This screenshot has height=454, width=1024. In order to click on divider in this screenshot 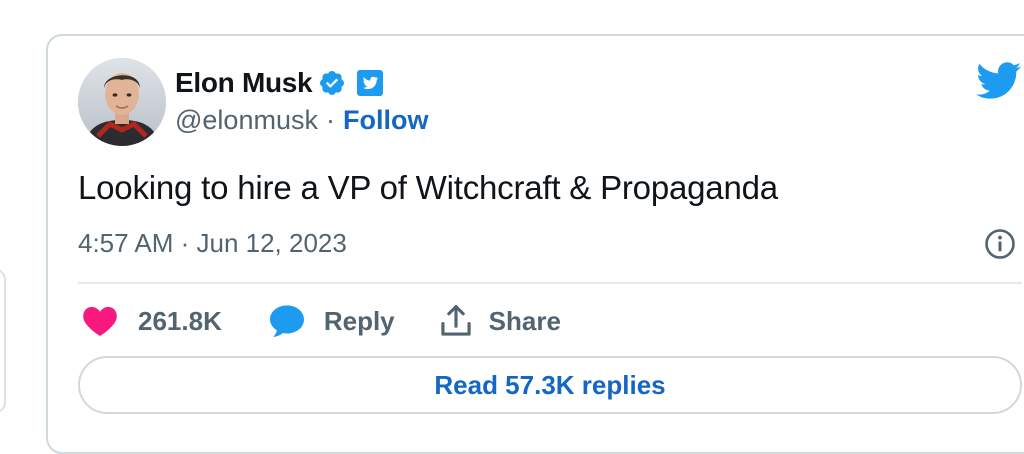, I will do `click(550, 283)`.